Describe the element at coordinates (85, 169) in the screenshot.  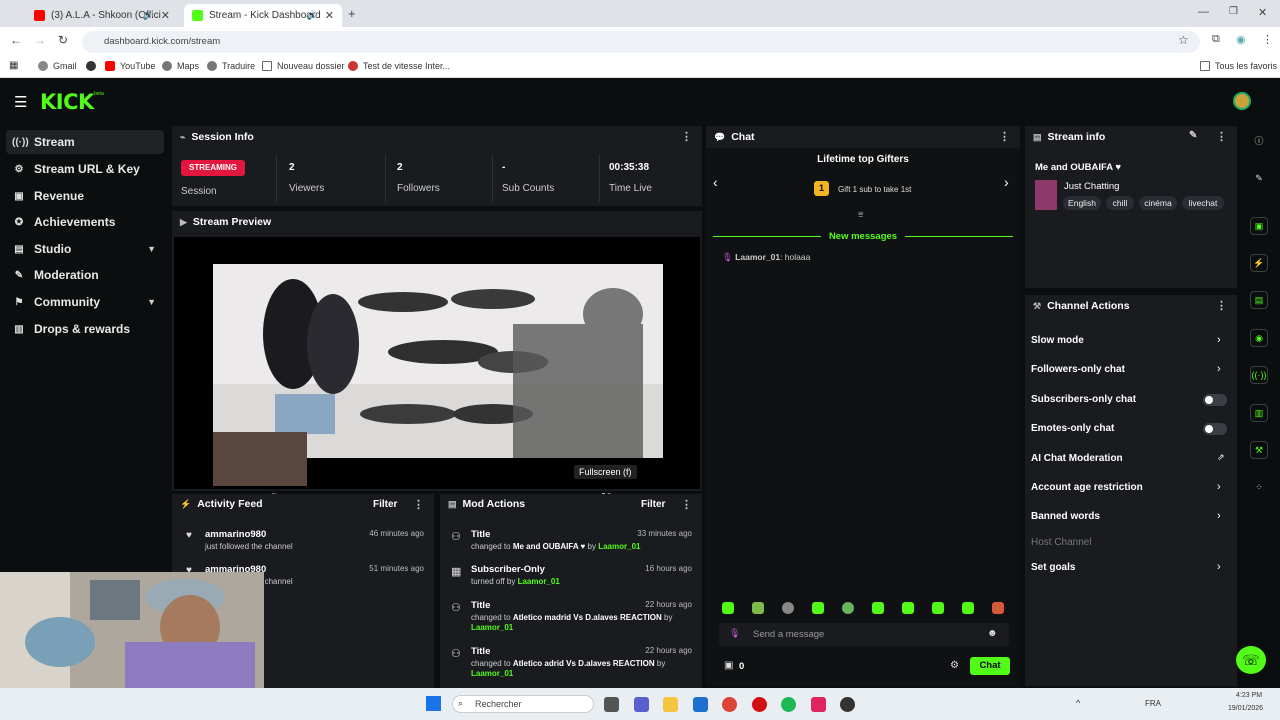
I see `sidebar-item-stream-url-key: ⚙ Stream URL & Key` at that location.